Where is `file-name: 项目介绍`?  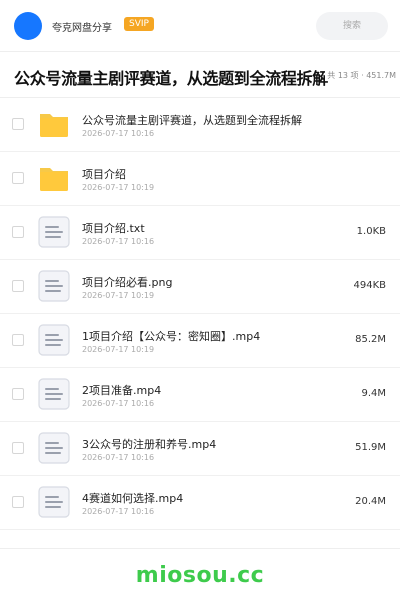 file-name: 项目介绍 is located at coordinates (104, 174).